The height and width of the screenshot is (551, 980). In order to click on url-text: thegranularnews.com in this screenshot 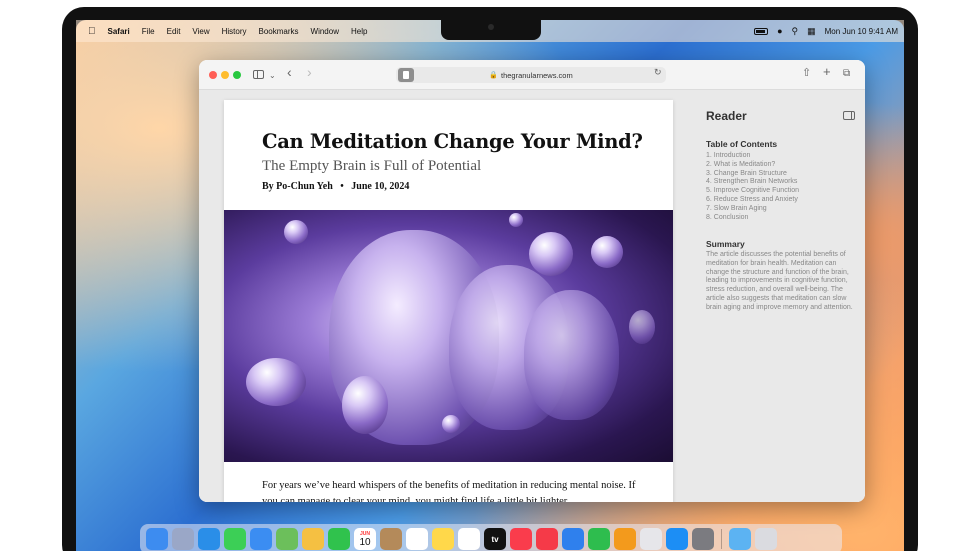, I will do `click(537, 75)`.